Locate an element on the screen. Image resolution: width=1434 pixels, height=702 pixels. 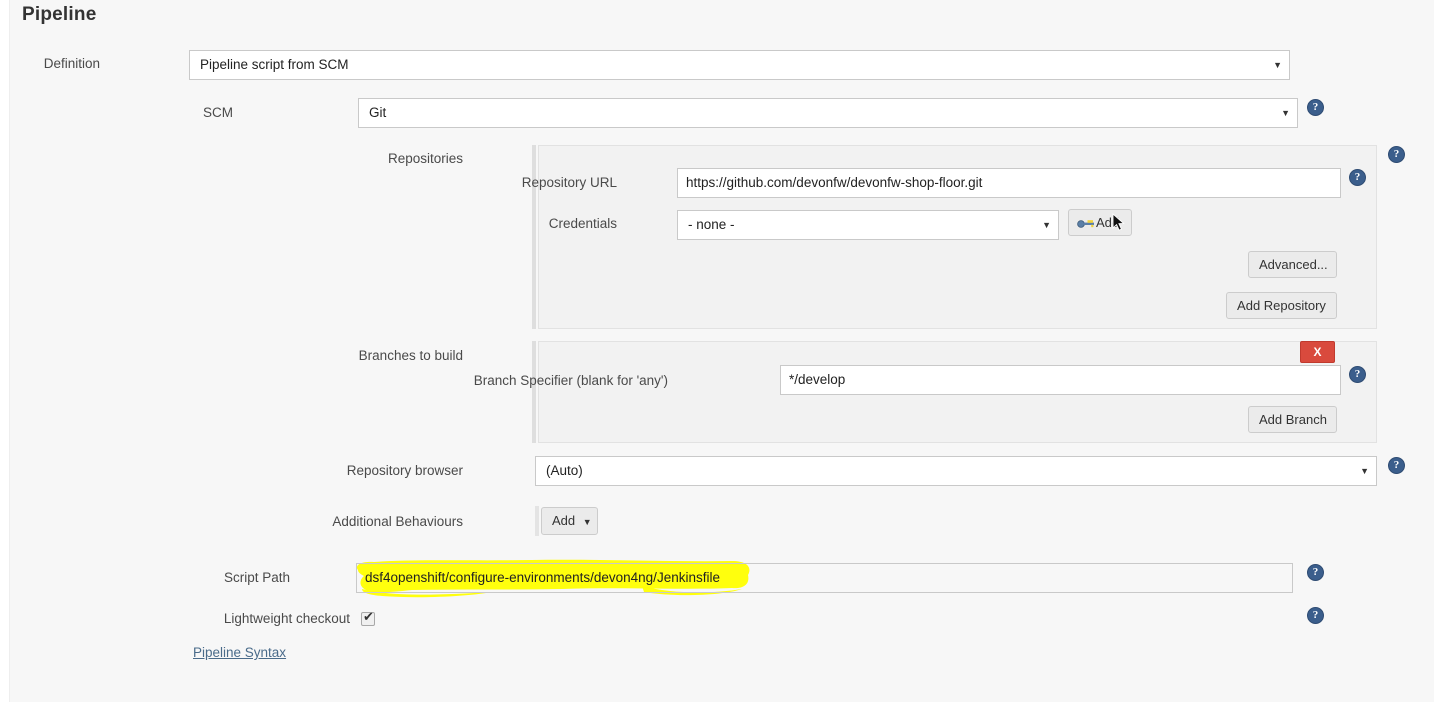
script-path-label: Script Path is located at coordinates (256, 577).